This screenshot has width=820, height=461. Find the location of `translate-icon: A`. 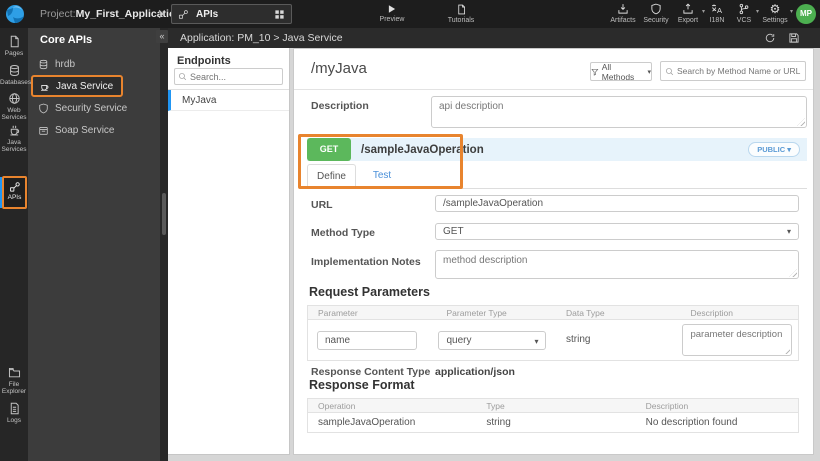

translate-icon: A is located at coordinates (717, 9).